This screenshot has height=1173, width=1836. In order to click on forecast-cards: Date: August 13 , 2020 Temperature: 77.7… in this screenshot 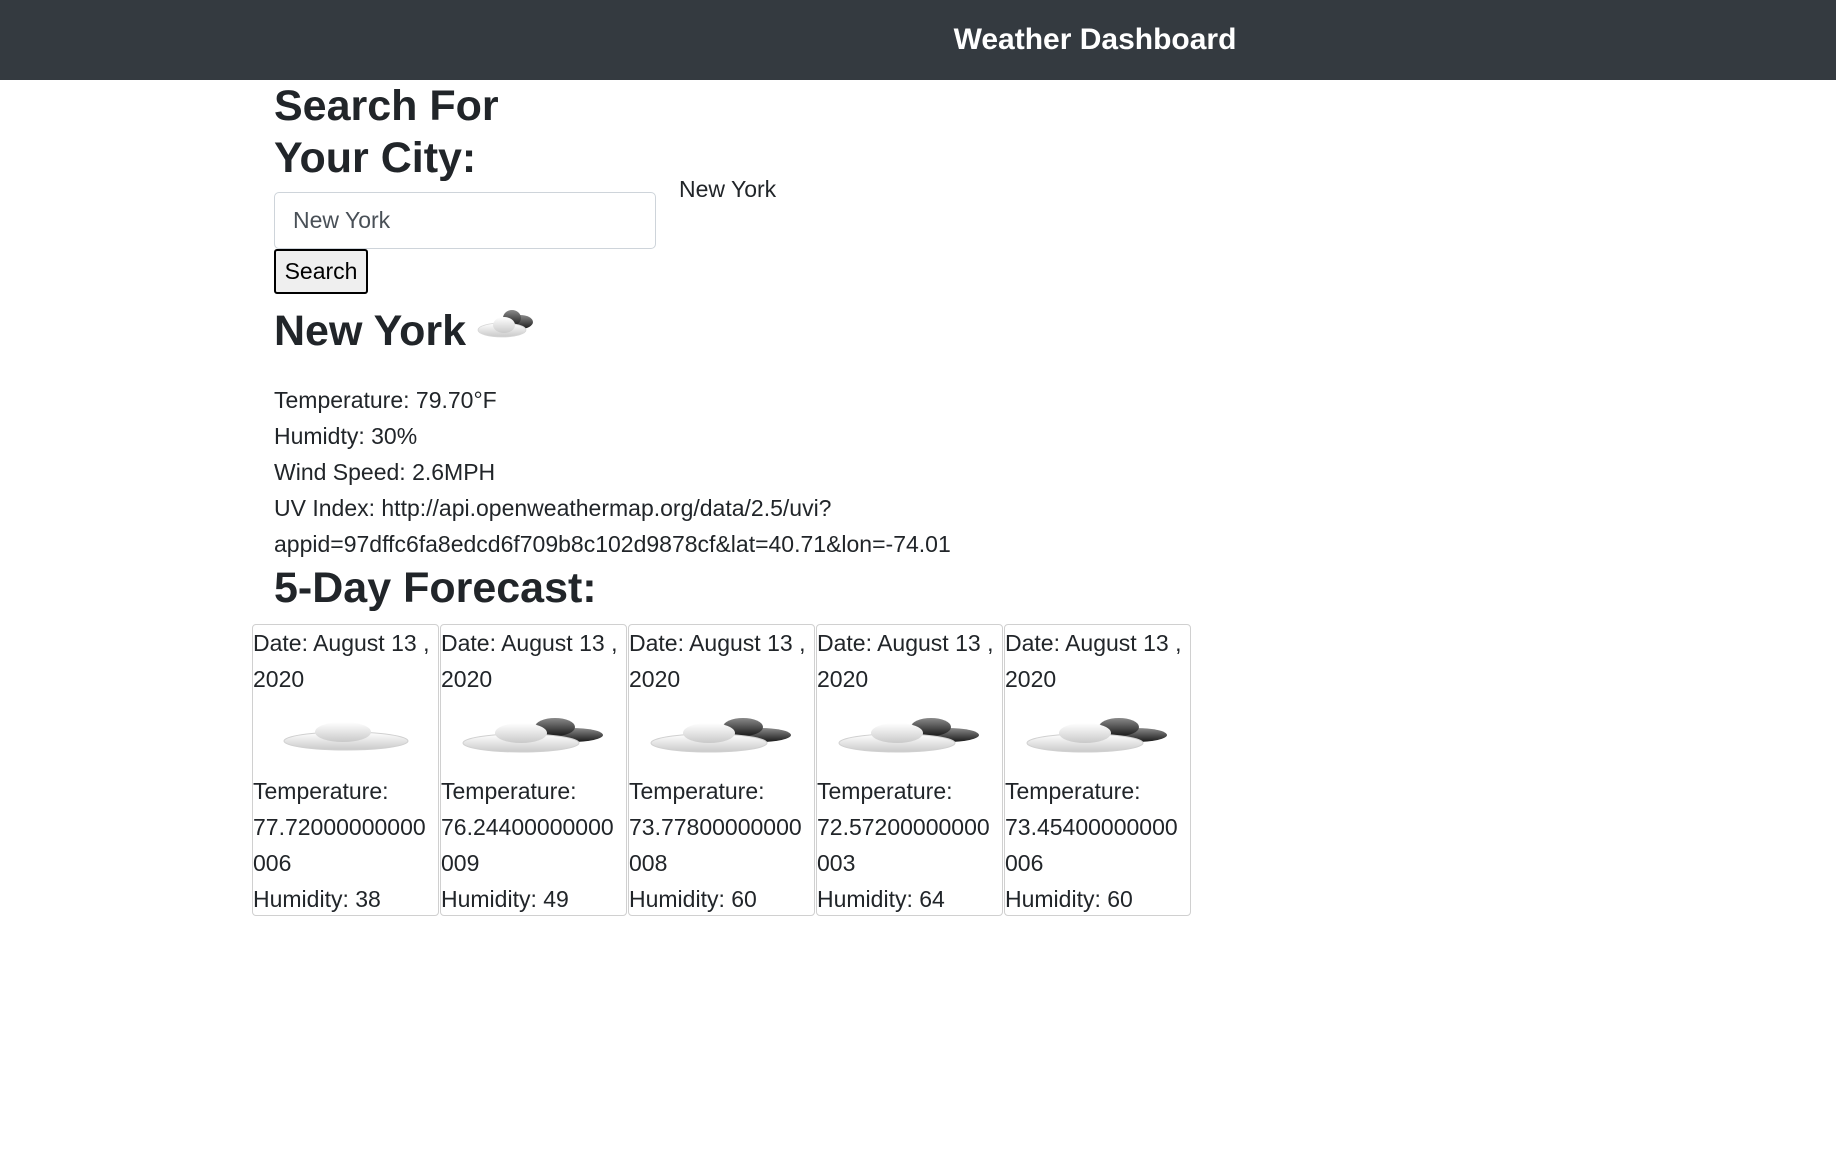, I will do `click(721, 770)`.